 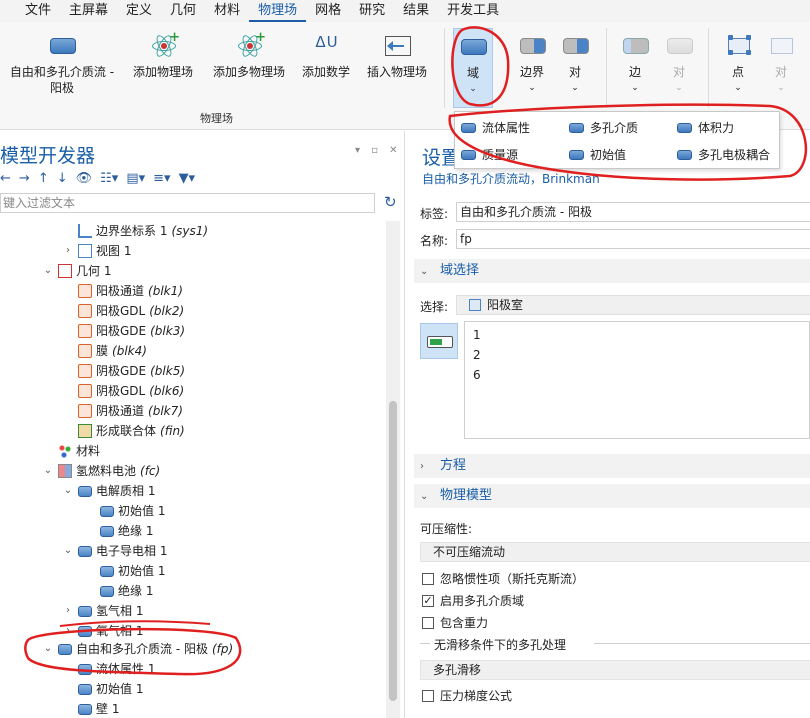 What do you see at coordinates (108, 669) in the screenshot?
I see `tree-item: 流体属性 1` at bounding box center [108, 669].